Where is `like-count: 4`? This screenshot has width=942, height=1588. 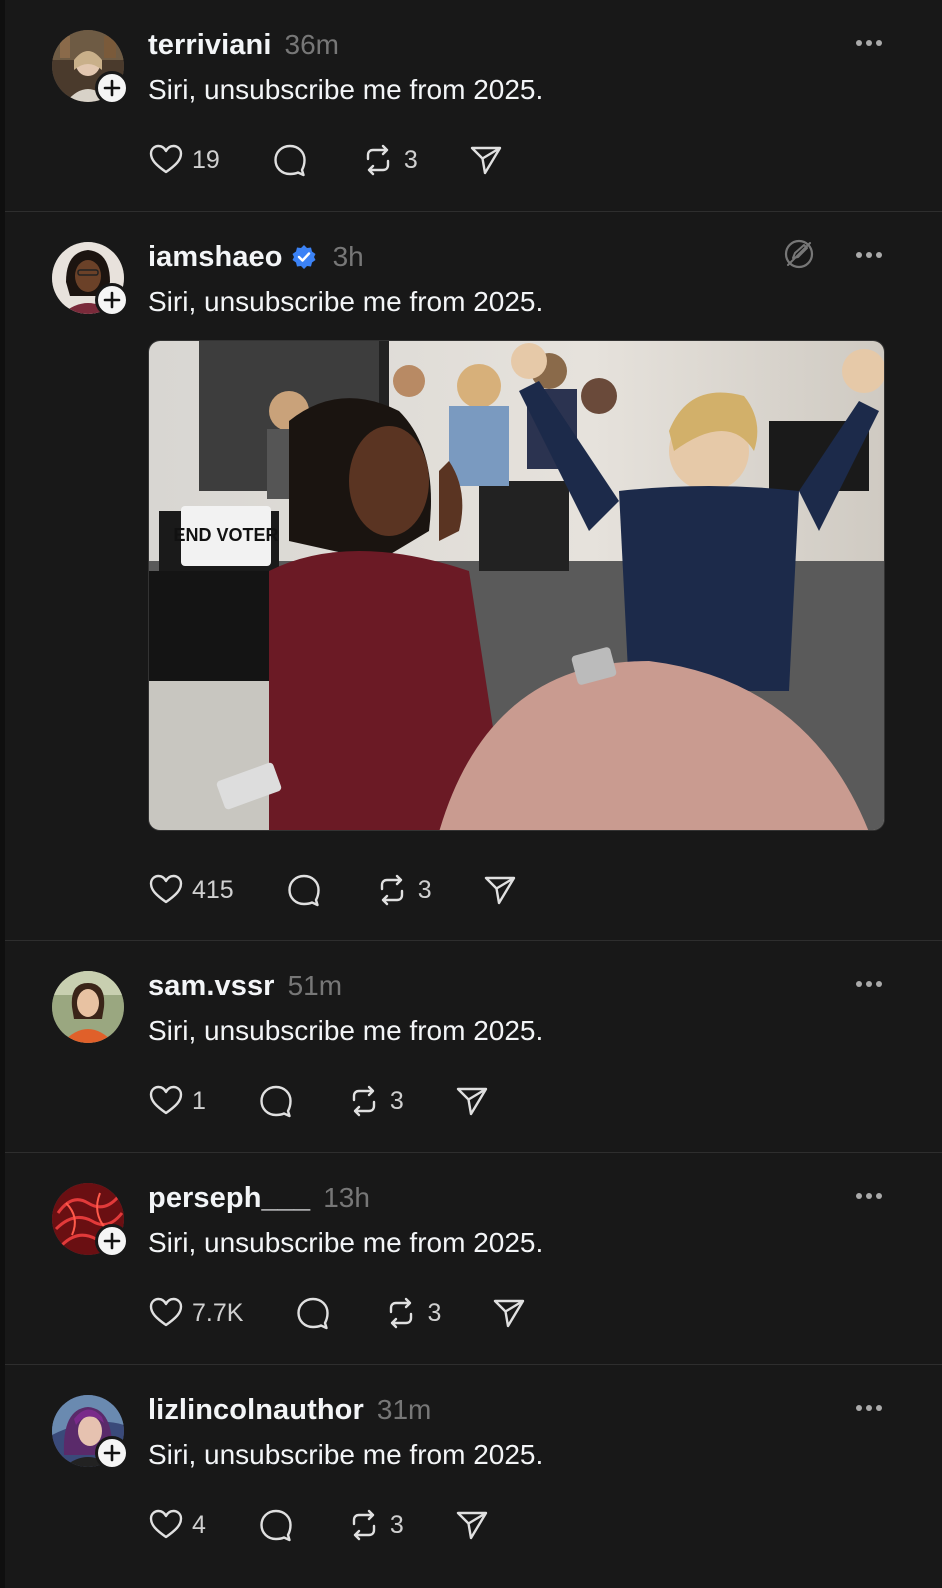
like-count: 4 is located at coordinates (199, 1524).